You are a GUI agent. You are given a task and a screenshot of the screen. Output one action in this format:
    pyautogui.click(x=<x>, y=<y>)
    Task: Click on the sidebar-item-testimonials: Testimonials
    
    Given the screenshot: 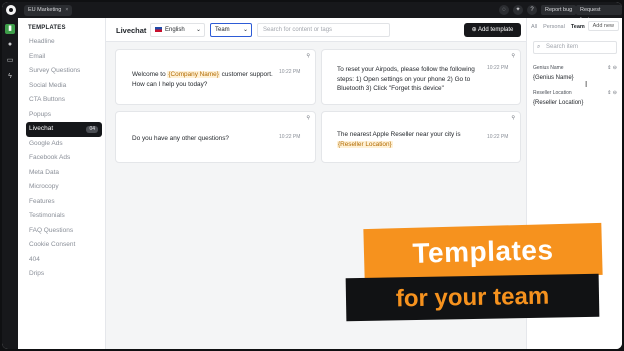 What is the action you would take?
    pyautogui.click(x=64, y=216)
    